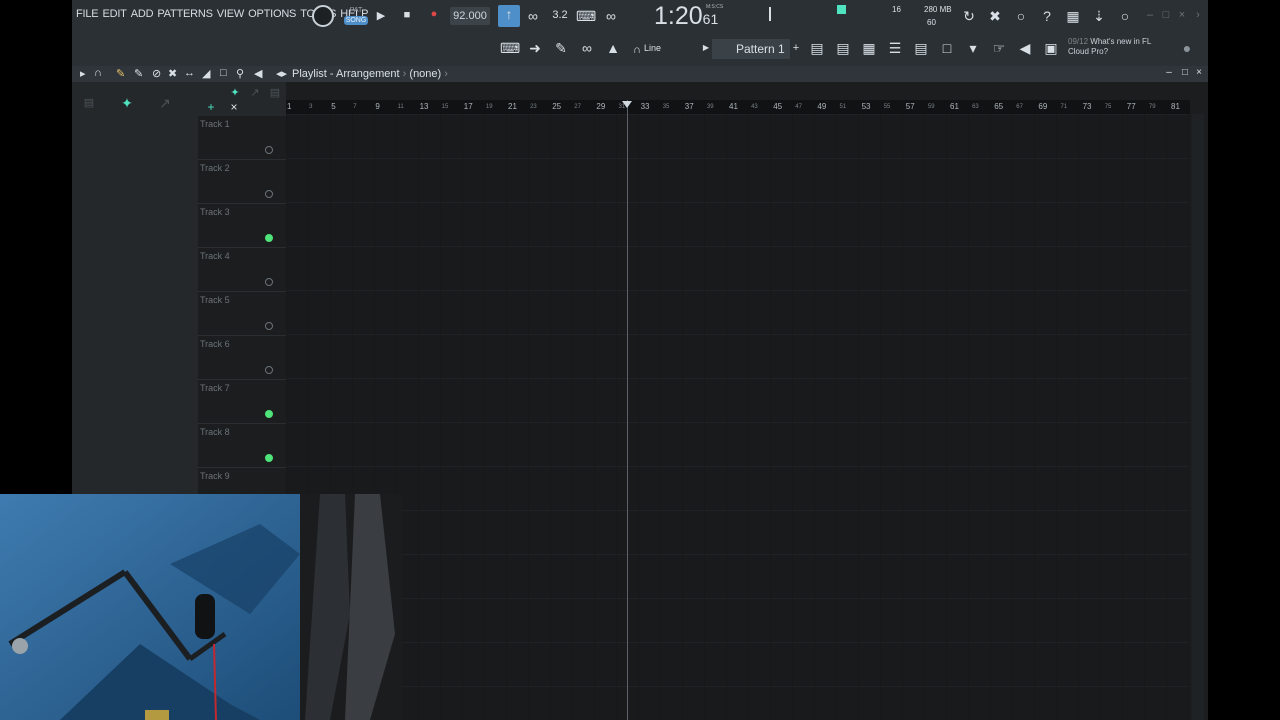  Describe the element at coordinates (272, 14) in the screenshot. I see `menu-options: OPTIONS` at that location.